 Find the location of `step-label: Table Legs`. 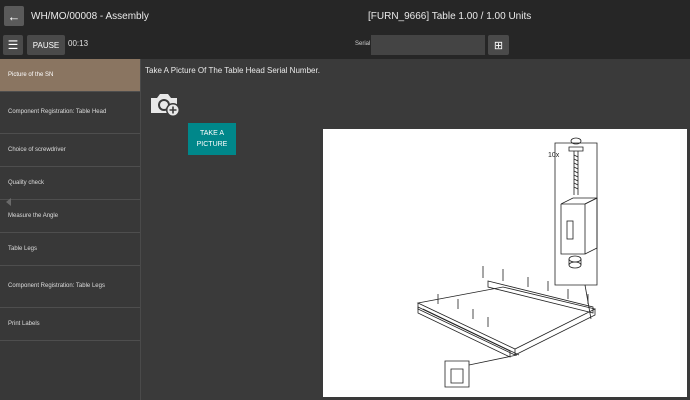

step-label: Table Legs is located at coordinates (23, 248).